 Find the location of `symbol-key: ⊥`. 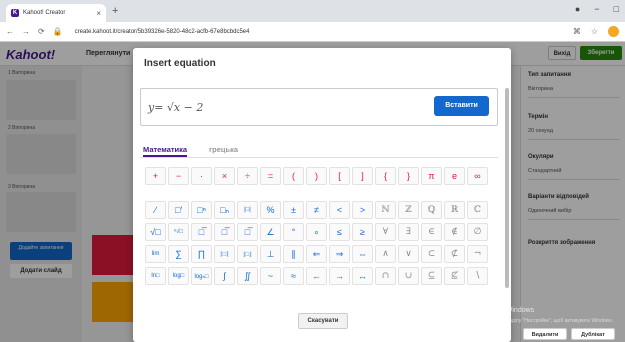

symbol-key: ⊥ is located at coordinates (270, 254).